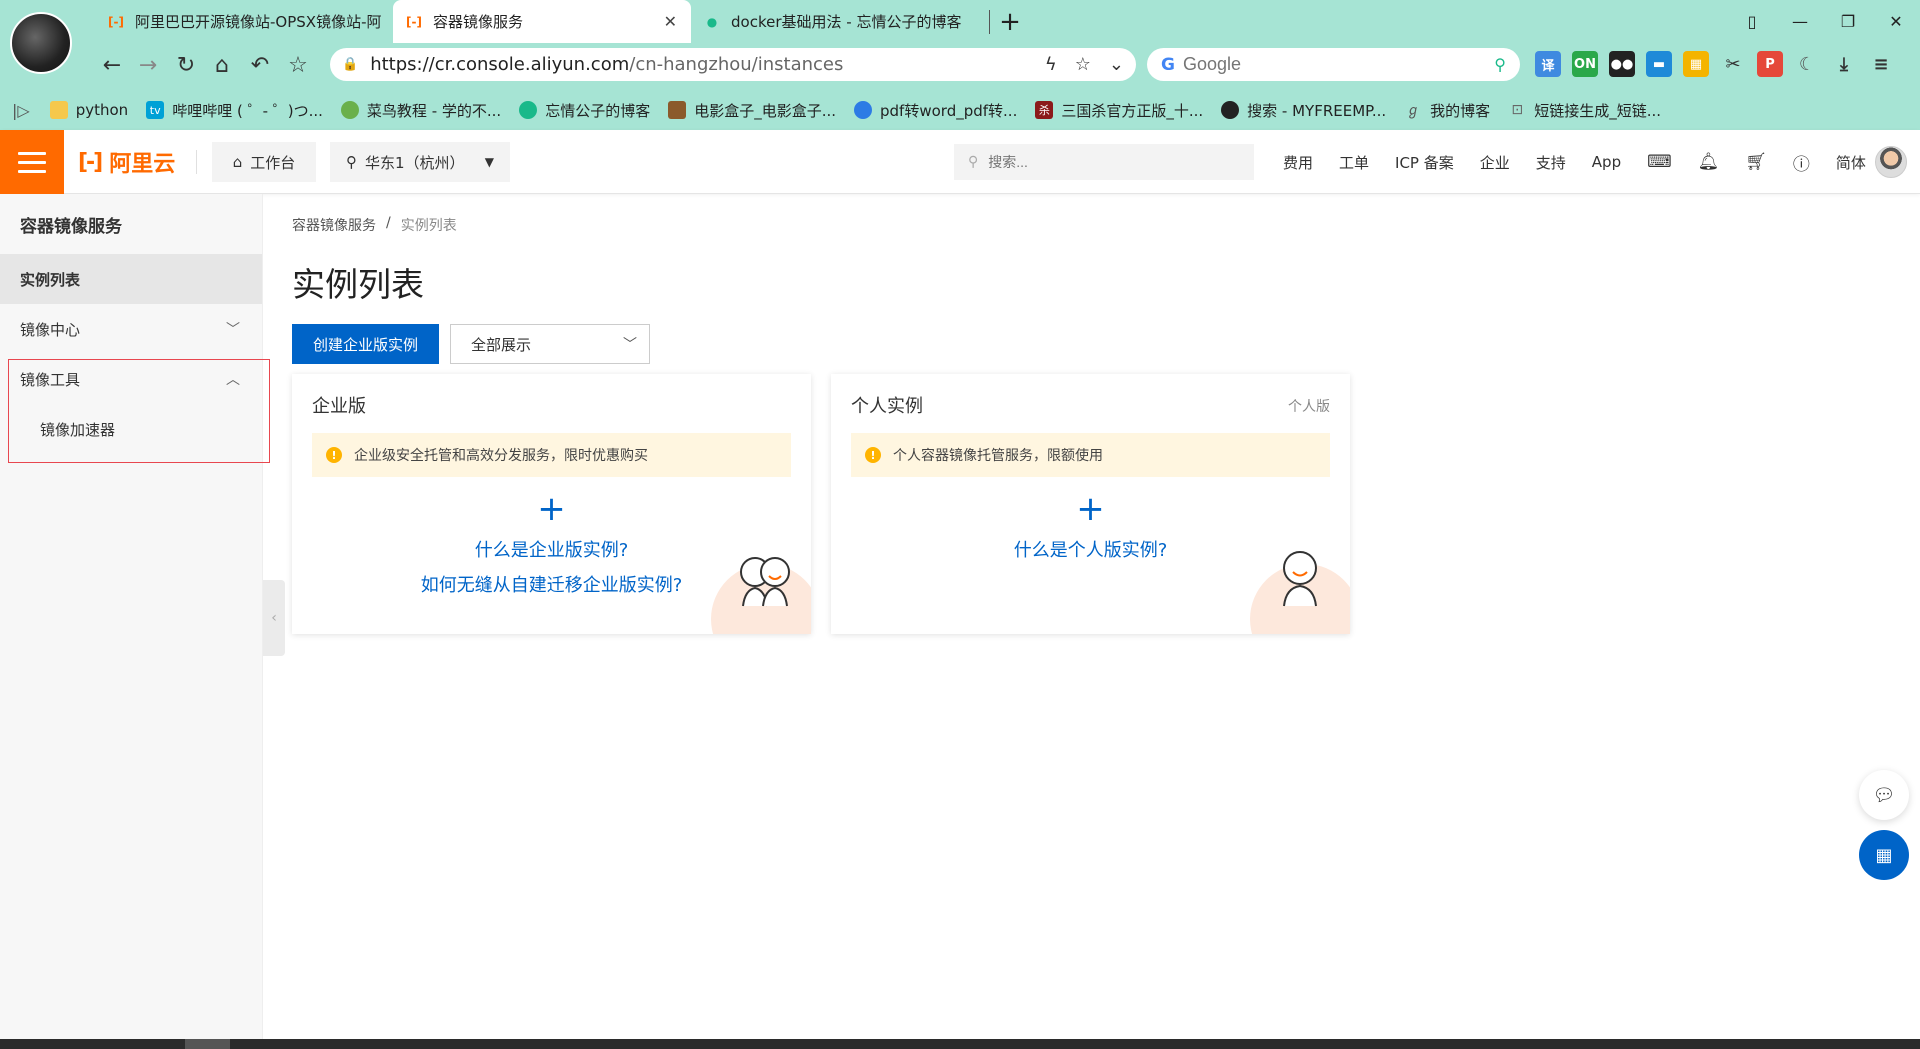  What do you see at coordinates (551, 549) in the screenshot?
I see `what-is-enterprise-link: 什么是企业版实例?` at bounding box center [551, 549].